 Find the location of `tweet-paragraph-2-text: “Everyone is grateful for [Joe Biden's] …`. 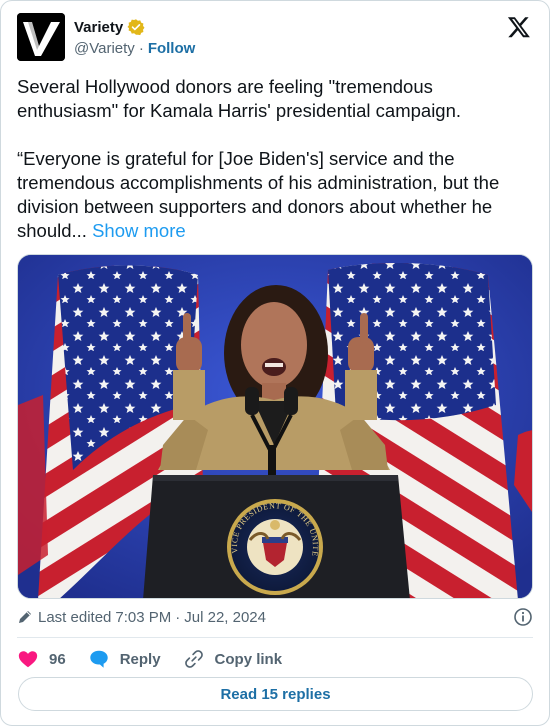

tweet-paragraph-2-text: “Everyone is grateful for [Joe Biden's] … is located at coordinates (258, 194).